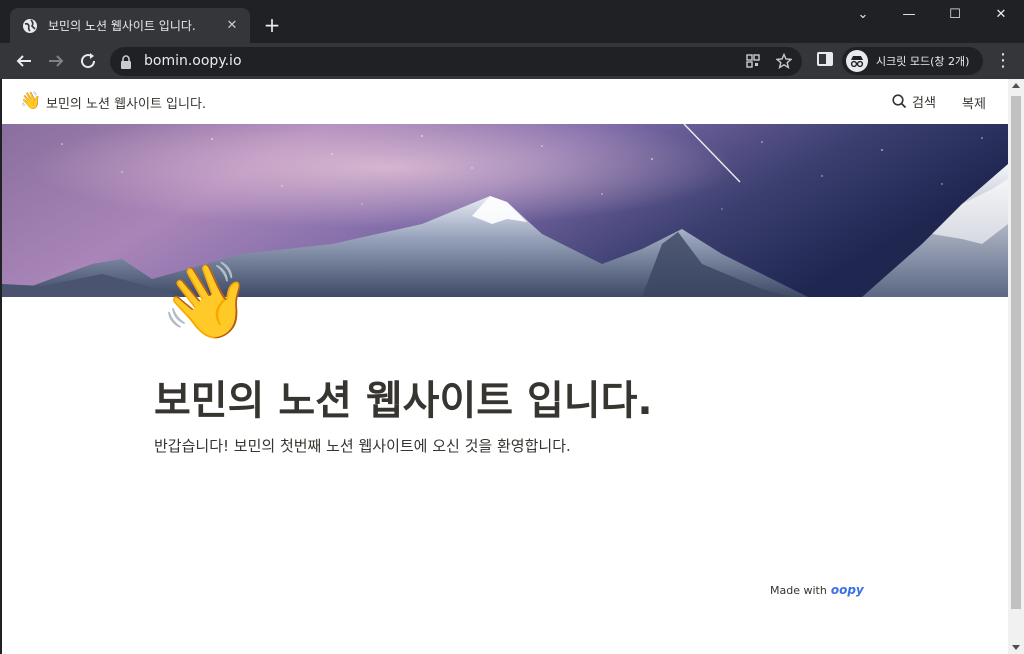  What do you see at coordinates (753, 61) in the screenshot?
I see `qr-code-icon` at bounding box center [753, 61].